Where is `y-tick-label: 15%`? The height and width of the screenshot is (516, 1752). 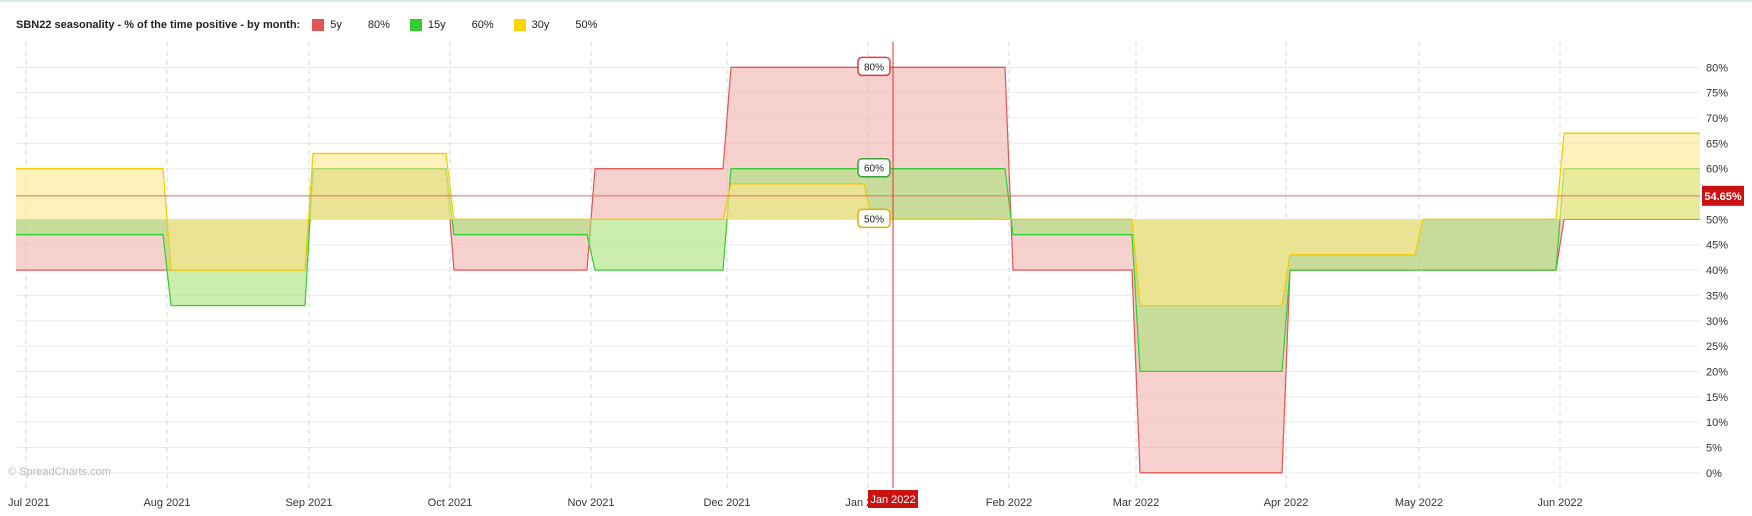 y-tick-label: 15% is located at coordinates (1717, 398).